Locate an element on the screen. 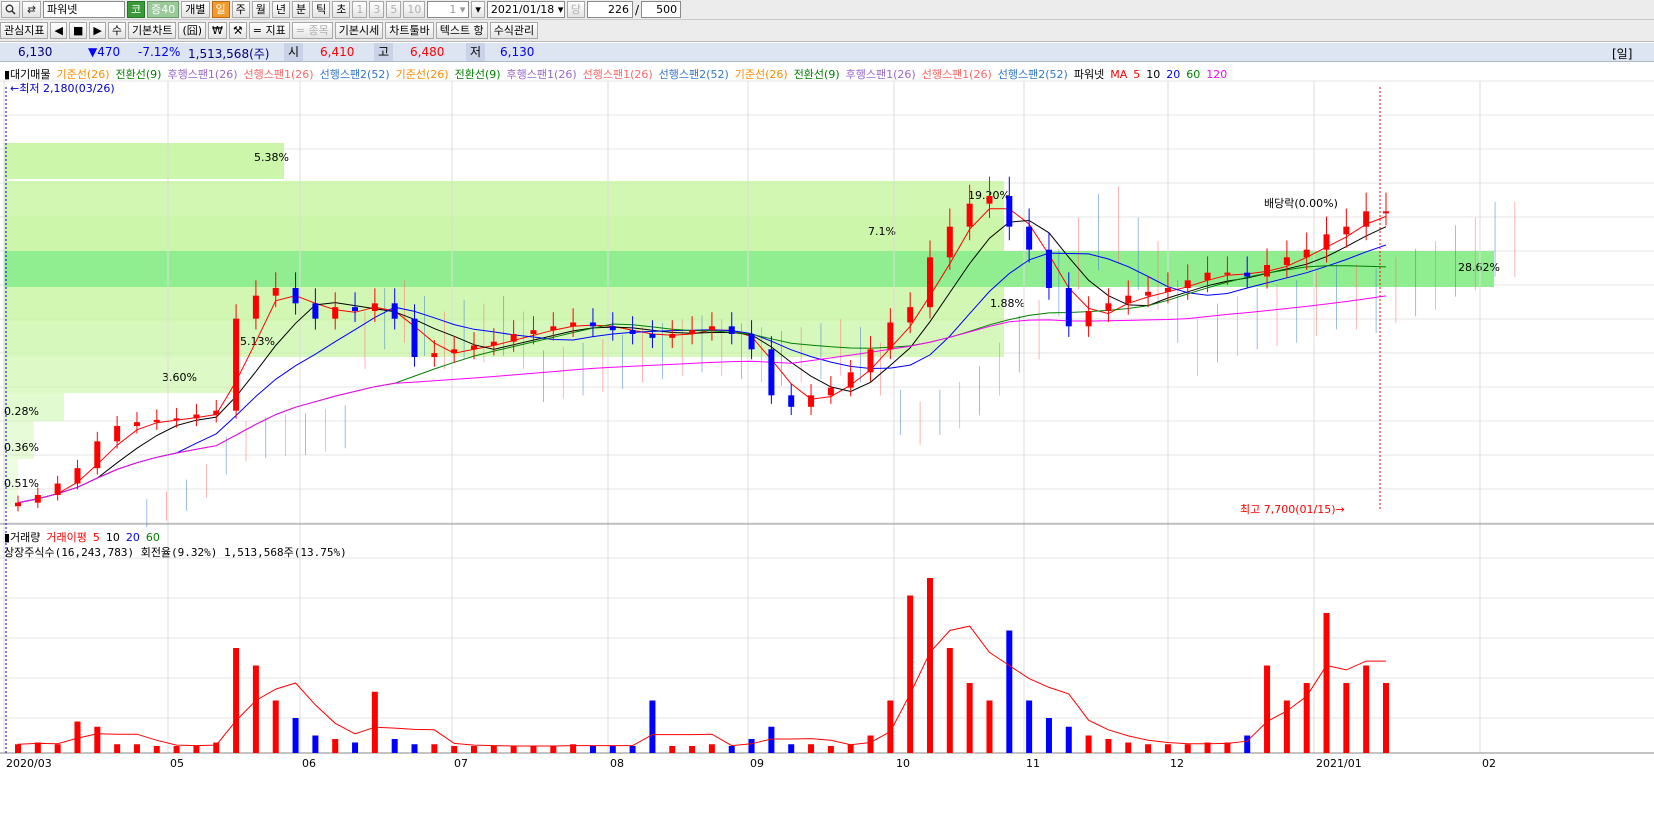 The height and width of the screenshot is (818, 1654). price-legend-item: 60 is located at coordinates (1193, 74).